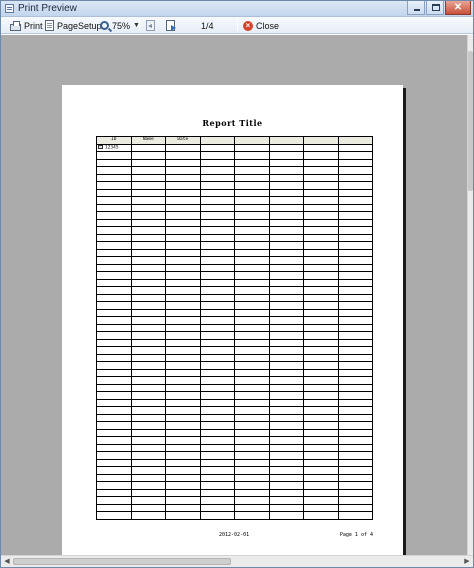 The image size is (474, 568). Describe the element at coordinates (47, 8) in the screenshot. I see `window-title: Print Preview` at that location.